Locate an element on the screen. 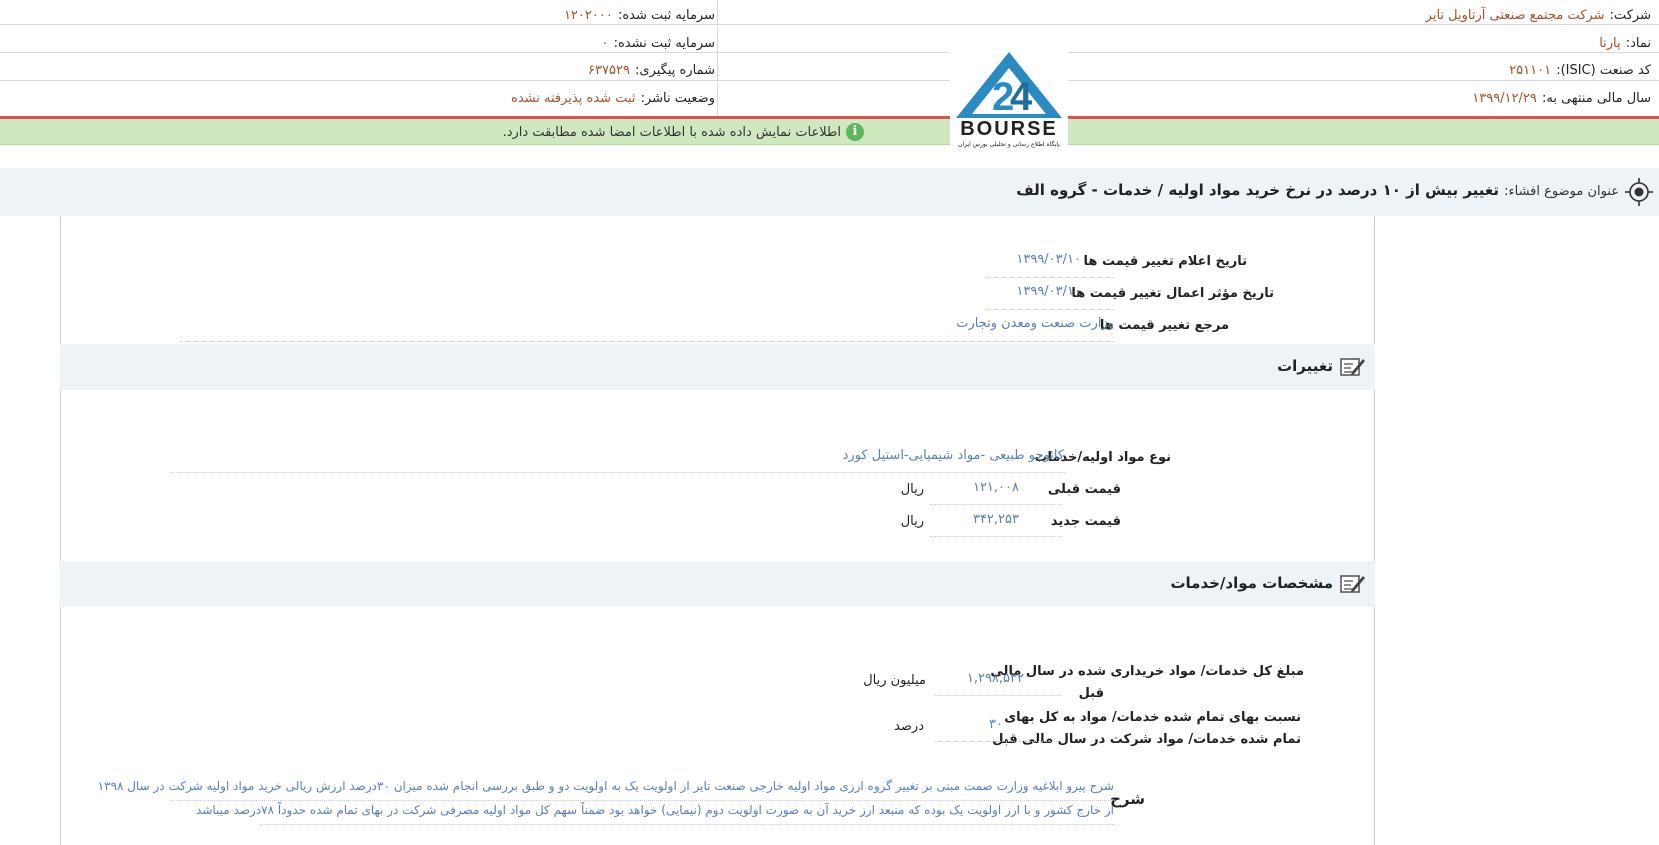  svg-text: 4 is located at coordinates (1021, 97).